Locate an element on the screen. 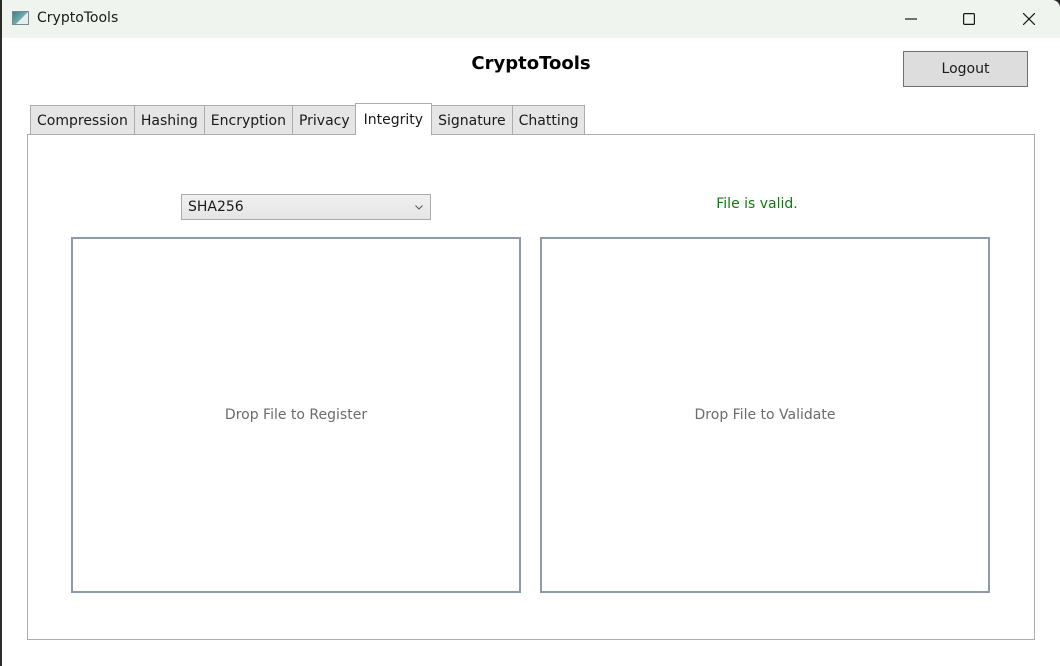  hash-algorithm-value: SHA256 is located at coordinates (216, 207).